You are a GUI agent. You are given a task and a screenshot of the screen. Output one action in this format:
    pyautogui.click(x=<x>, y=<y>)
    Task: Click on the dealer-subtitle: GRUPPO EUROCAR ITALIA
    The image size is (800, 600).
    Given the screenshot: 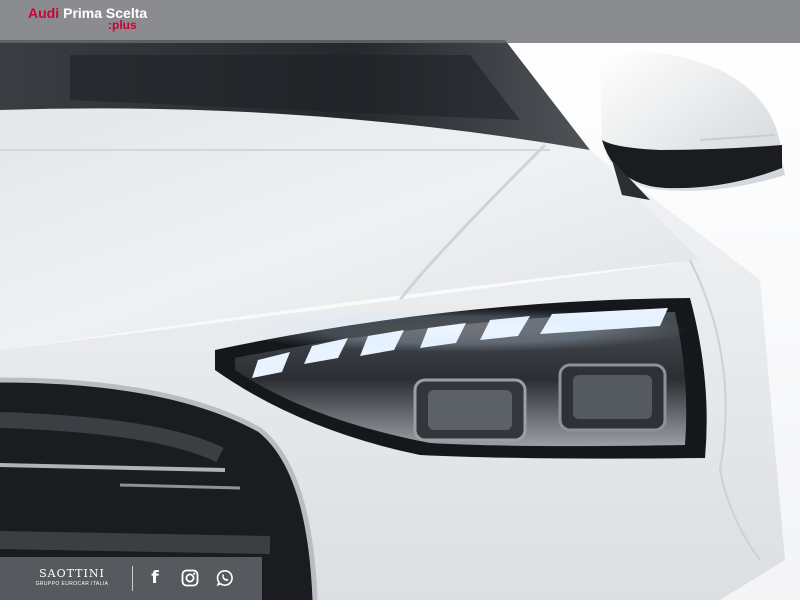 What is the action you would take?
    pyautogui.click(x=72, y=584)
    